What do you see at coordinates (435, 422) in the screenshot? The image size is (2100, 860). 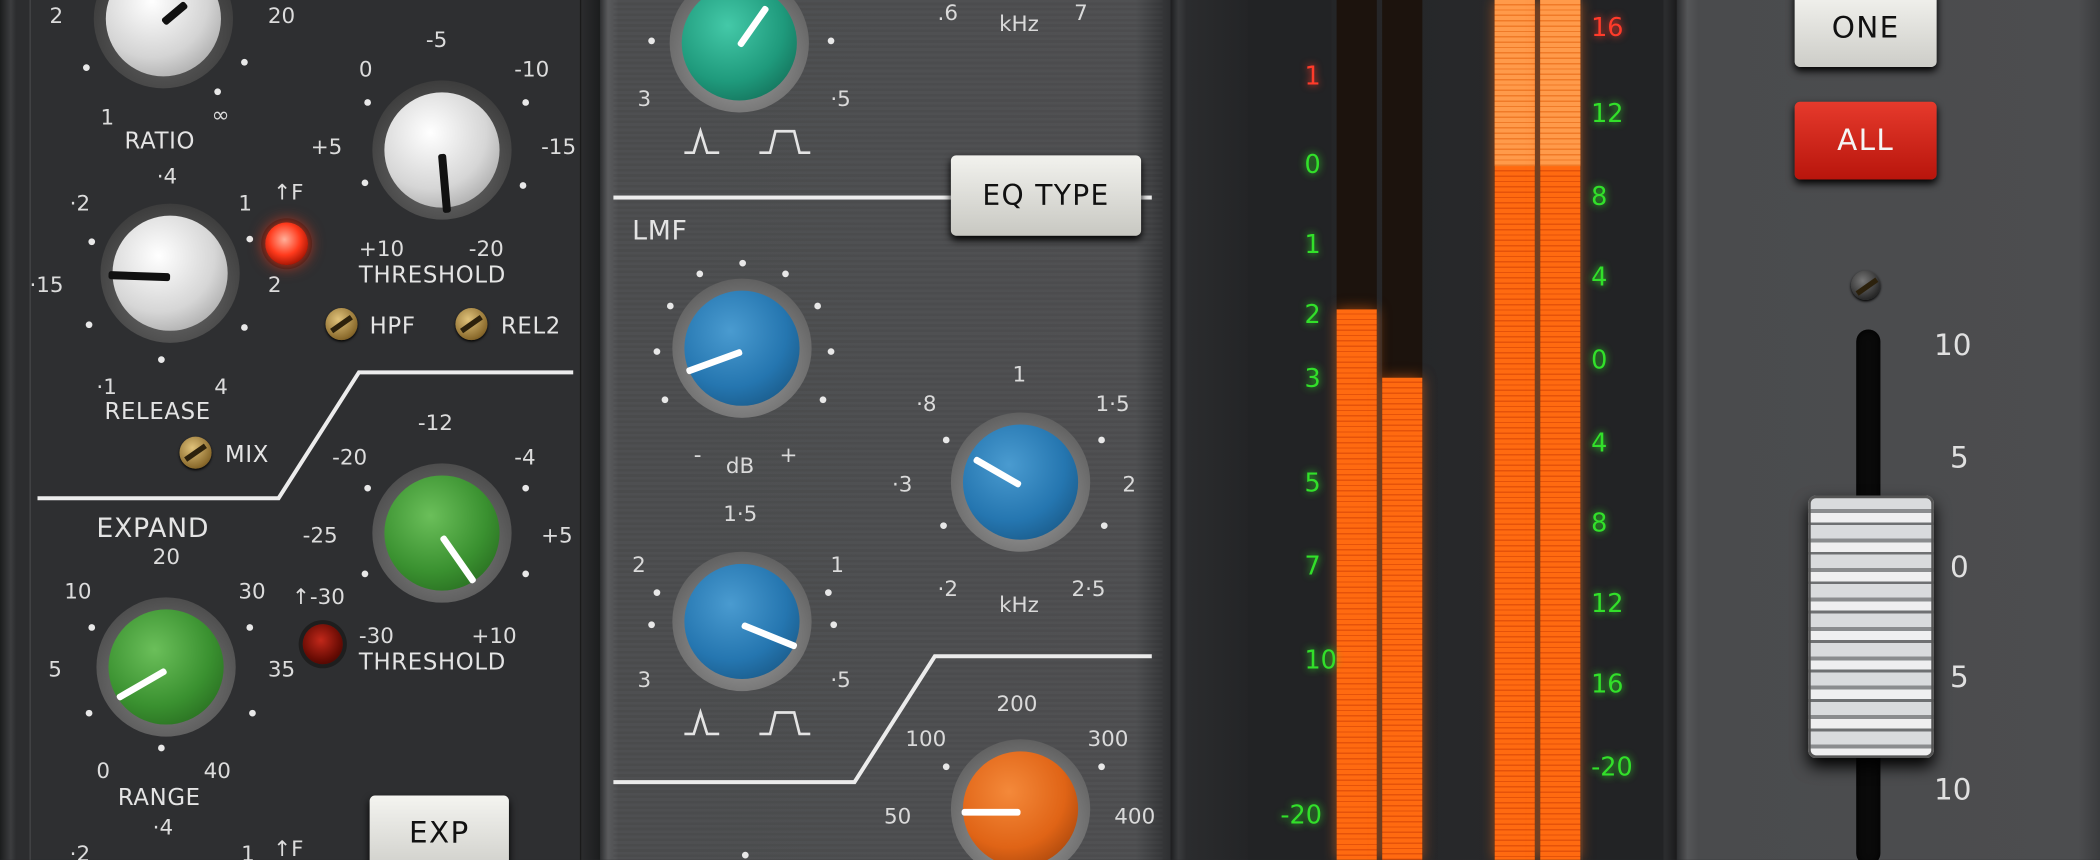 I see `expand-threshold-tick: -12` at bounding box center [435, 422].